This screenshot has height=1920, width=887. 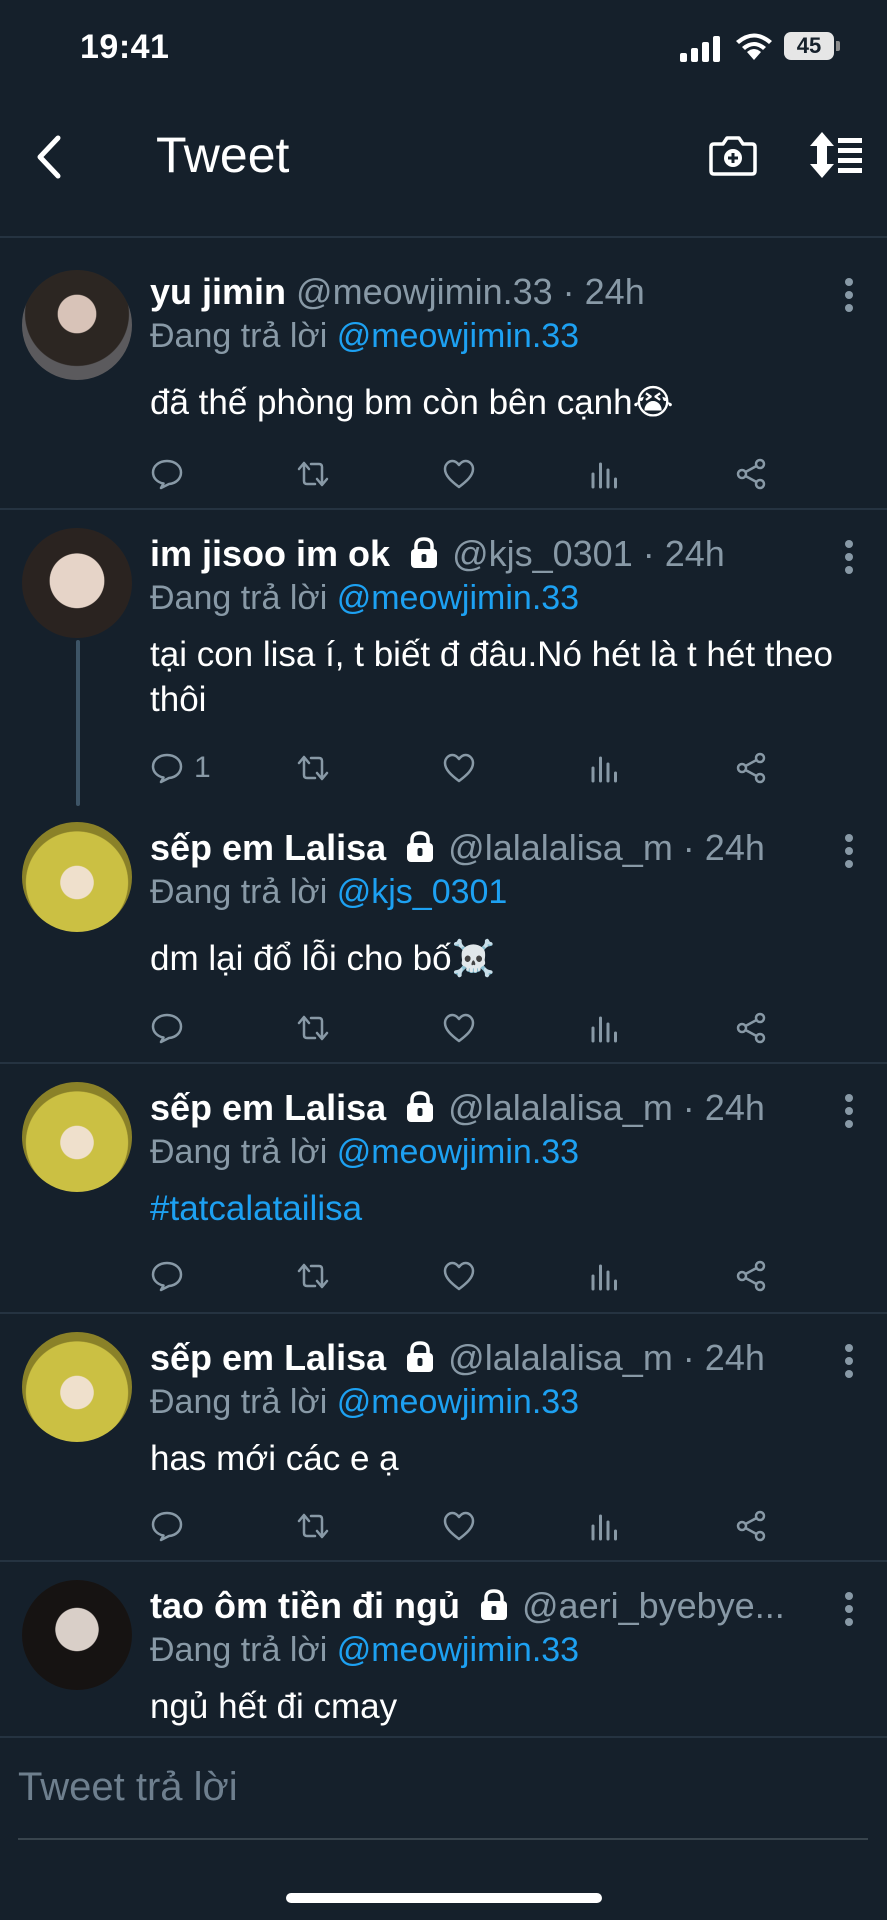 I want to click on user-handle: @meowjimin.33 · 24h, so click(x=470, y=291).